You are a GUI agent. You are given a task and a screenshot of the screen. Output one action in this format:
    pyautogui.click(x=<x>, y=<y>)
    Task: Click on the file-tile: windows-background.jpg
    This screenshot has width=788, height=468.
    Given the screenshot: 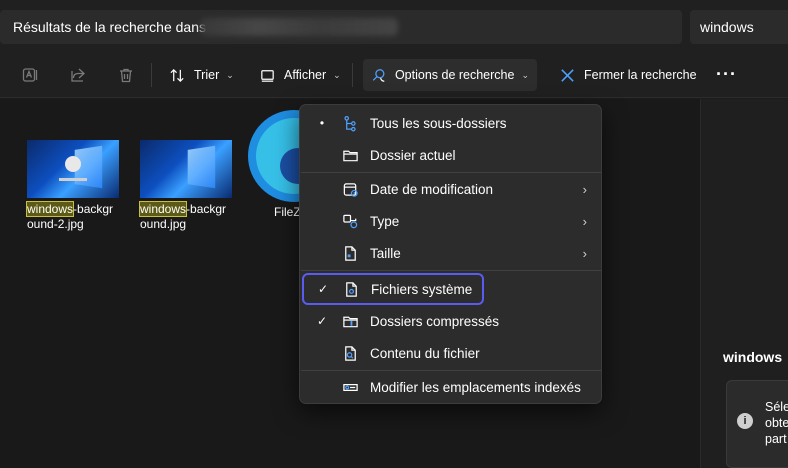 What is the action you would take?
    pyautogui.click(x=185, y=186)
    